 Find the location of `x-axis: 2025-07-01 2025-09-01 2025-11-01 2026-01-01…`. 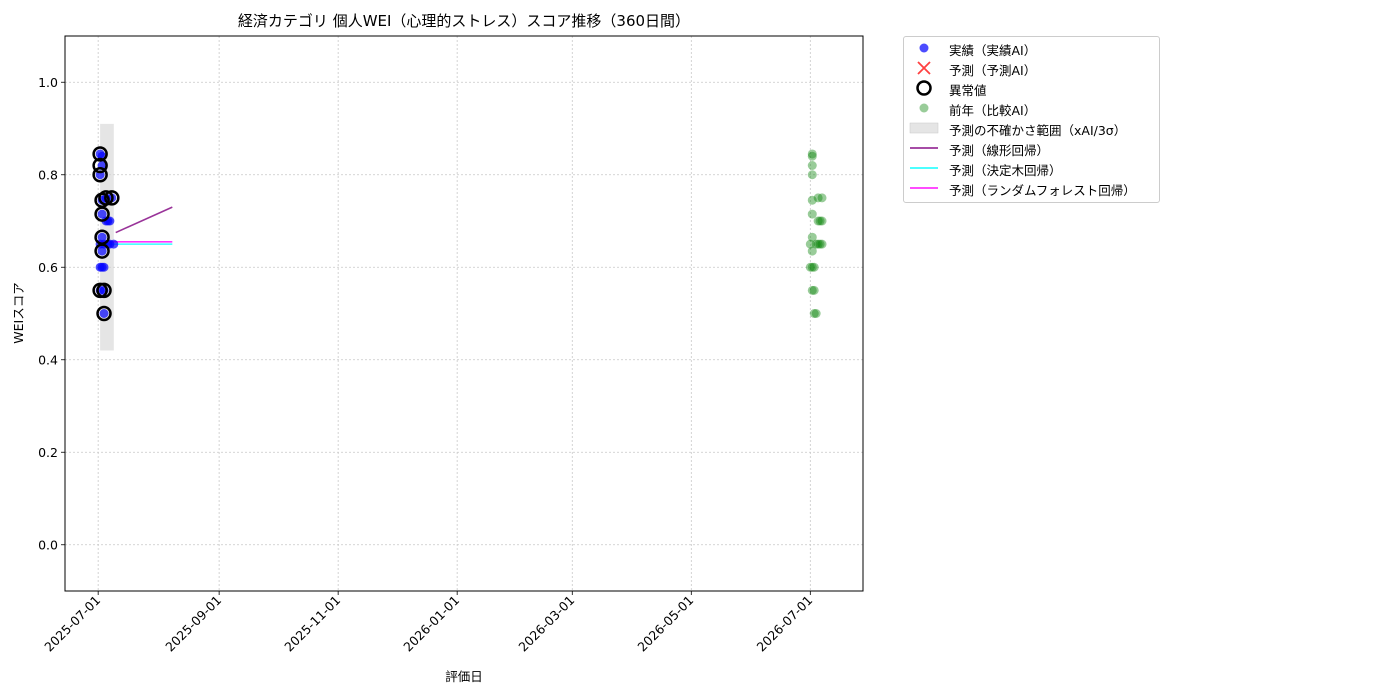

x-axis: 2025-07-01 2025-09-01 2025-11-01 2026-01-01… is located at coordinates (428, 622).